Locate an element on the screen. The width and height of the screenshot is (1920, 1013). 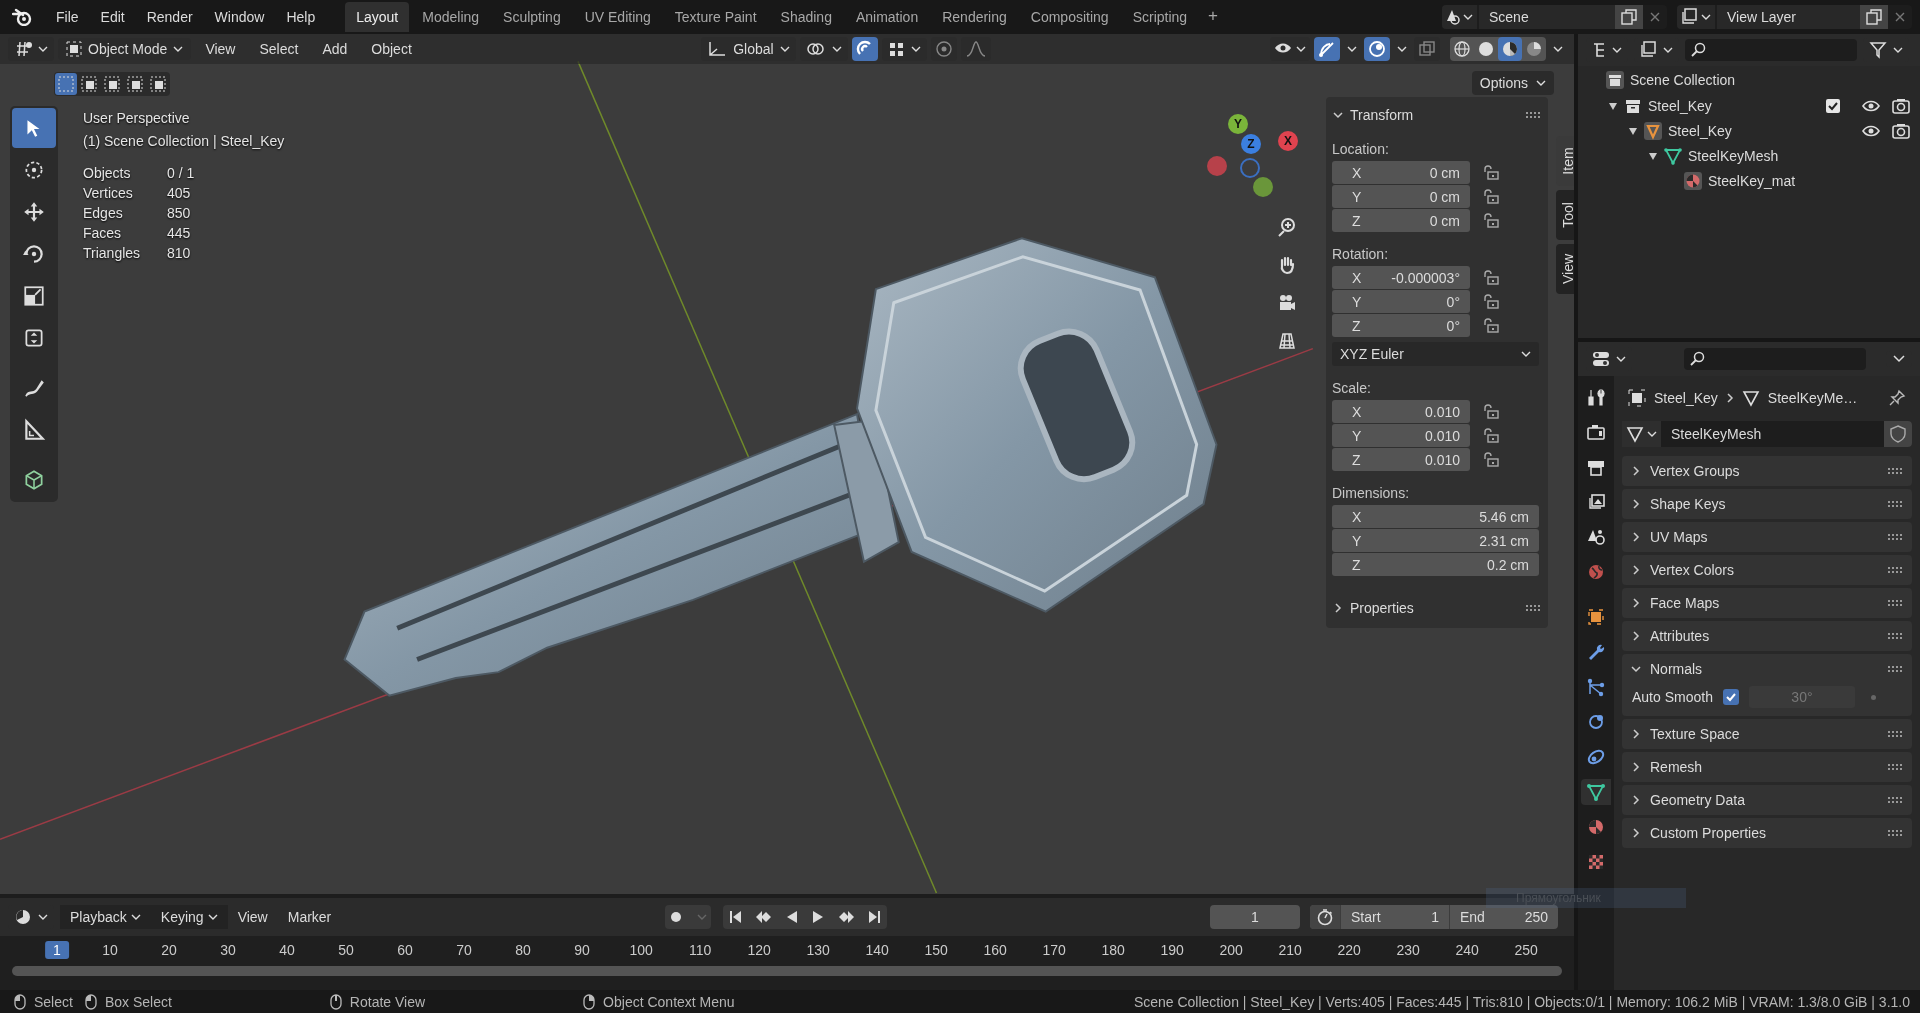
view-layer-browse-button is located at coordinates (1696, 17).